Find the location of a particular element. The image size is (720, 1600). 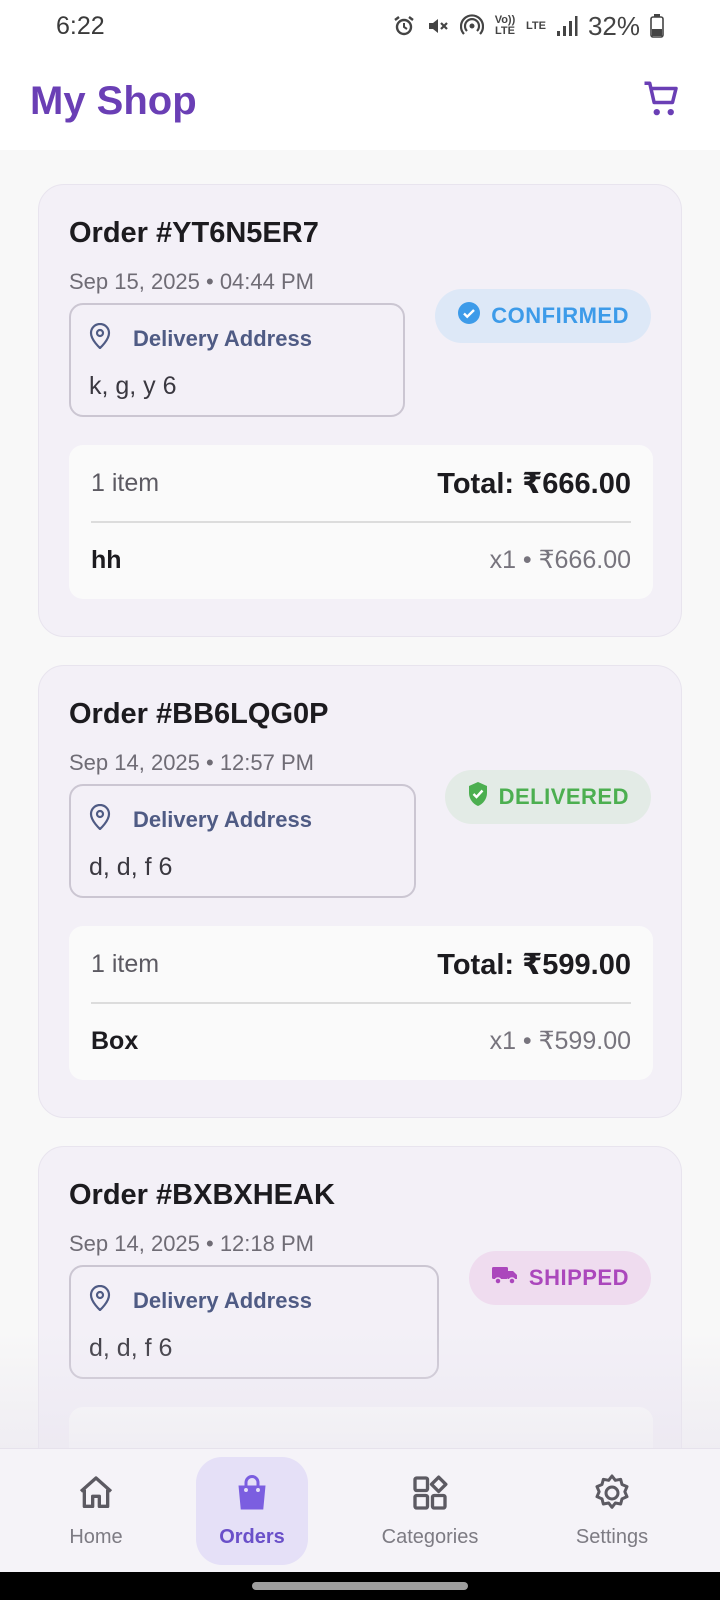

order-title: Order #BB6LQG0P is located at coordinates (199, 714).